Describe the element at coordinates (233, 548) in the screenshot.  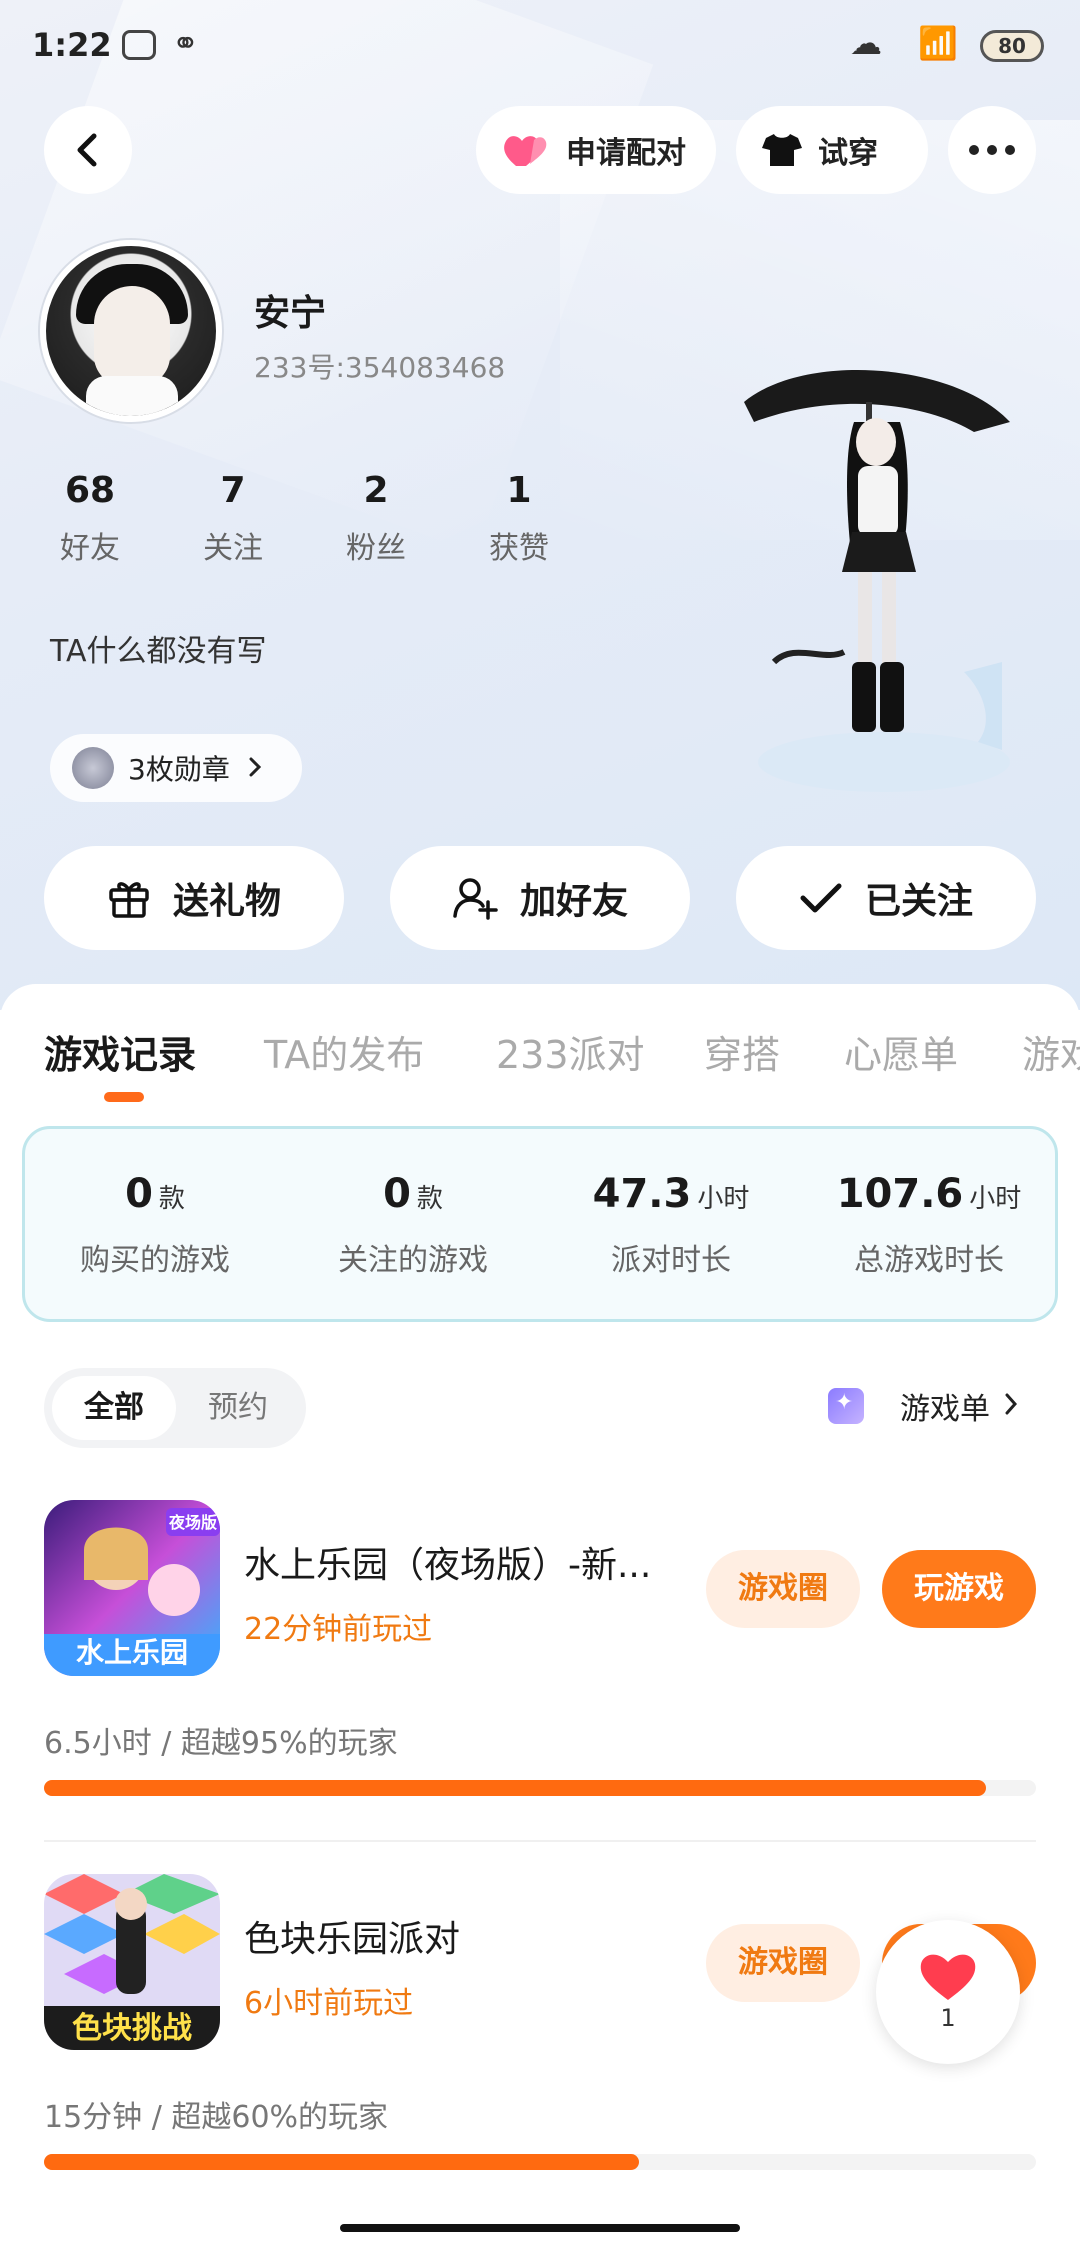
I see `stat-label: 关注` at that location.